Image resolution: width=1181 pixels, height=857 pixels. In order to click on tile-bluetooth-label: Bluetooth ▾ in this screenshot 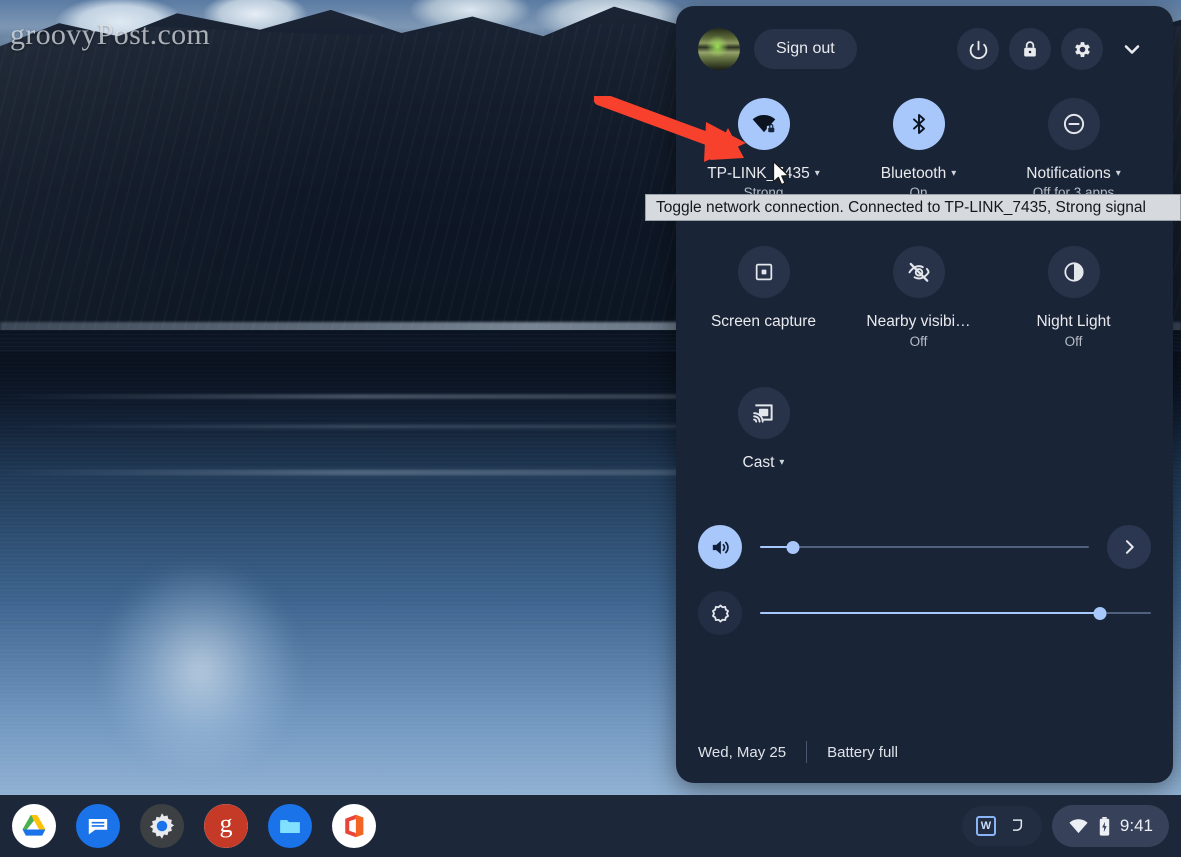, I will do `click(919, 173)`.